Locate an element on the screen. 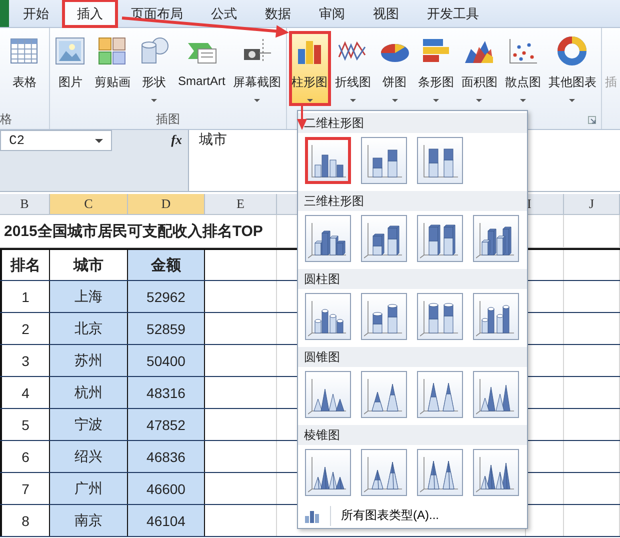 Image resolution: width=620 pixels, height=538 pixels. donut-chart-icon is located at coordinates (572, 51).